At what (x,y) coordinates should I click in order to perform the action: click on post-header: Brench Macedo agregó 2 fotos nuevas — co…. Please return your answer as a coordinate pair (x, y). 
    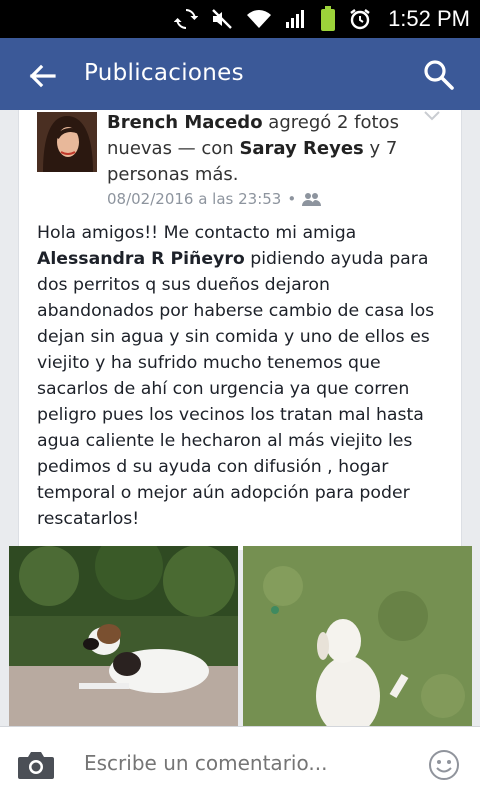
    Looking at the image, I should click on (257, 149).